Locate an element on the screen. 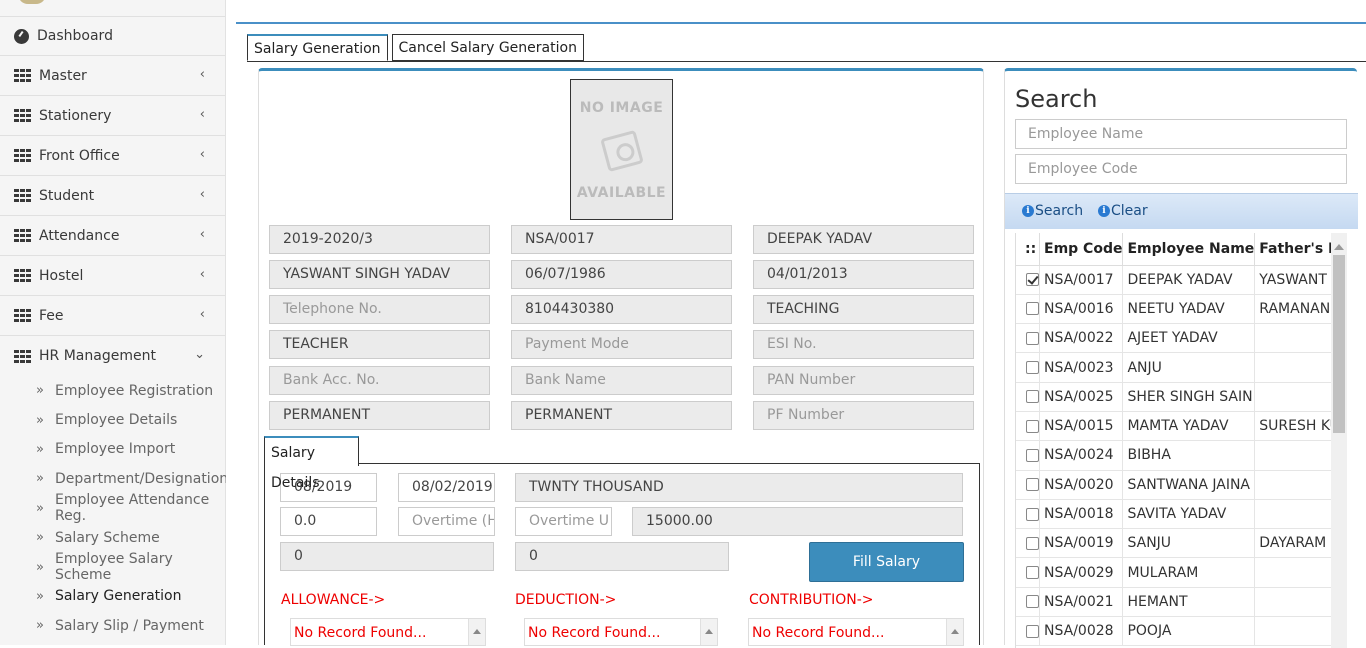 Image resolution: width=1366 pixels, height=648 pixels. submenu-item-employee-details: » Employee Details is located at coordinates (130, 419).